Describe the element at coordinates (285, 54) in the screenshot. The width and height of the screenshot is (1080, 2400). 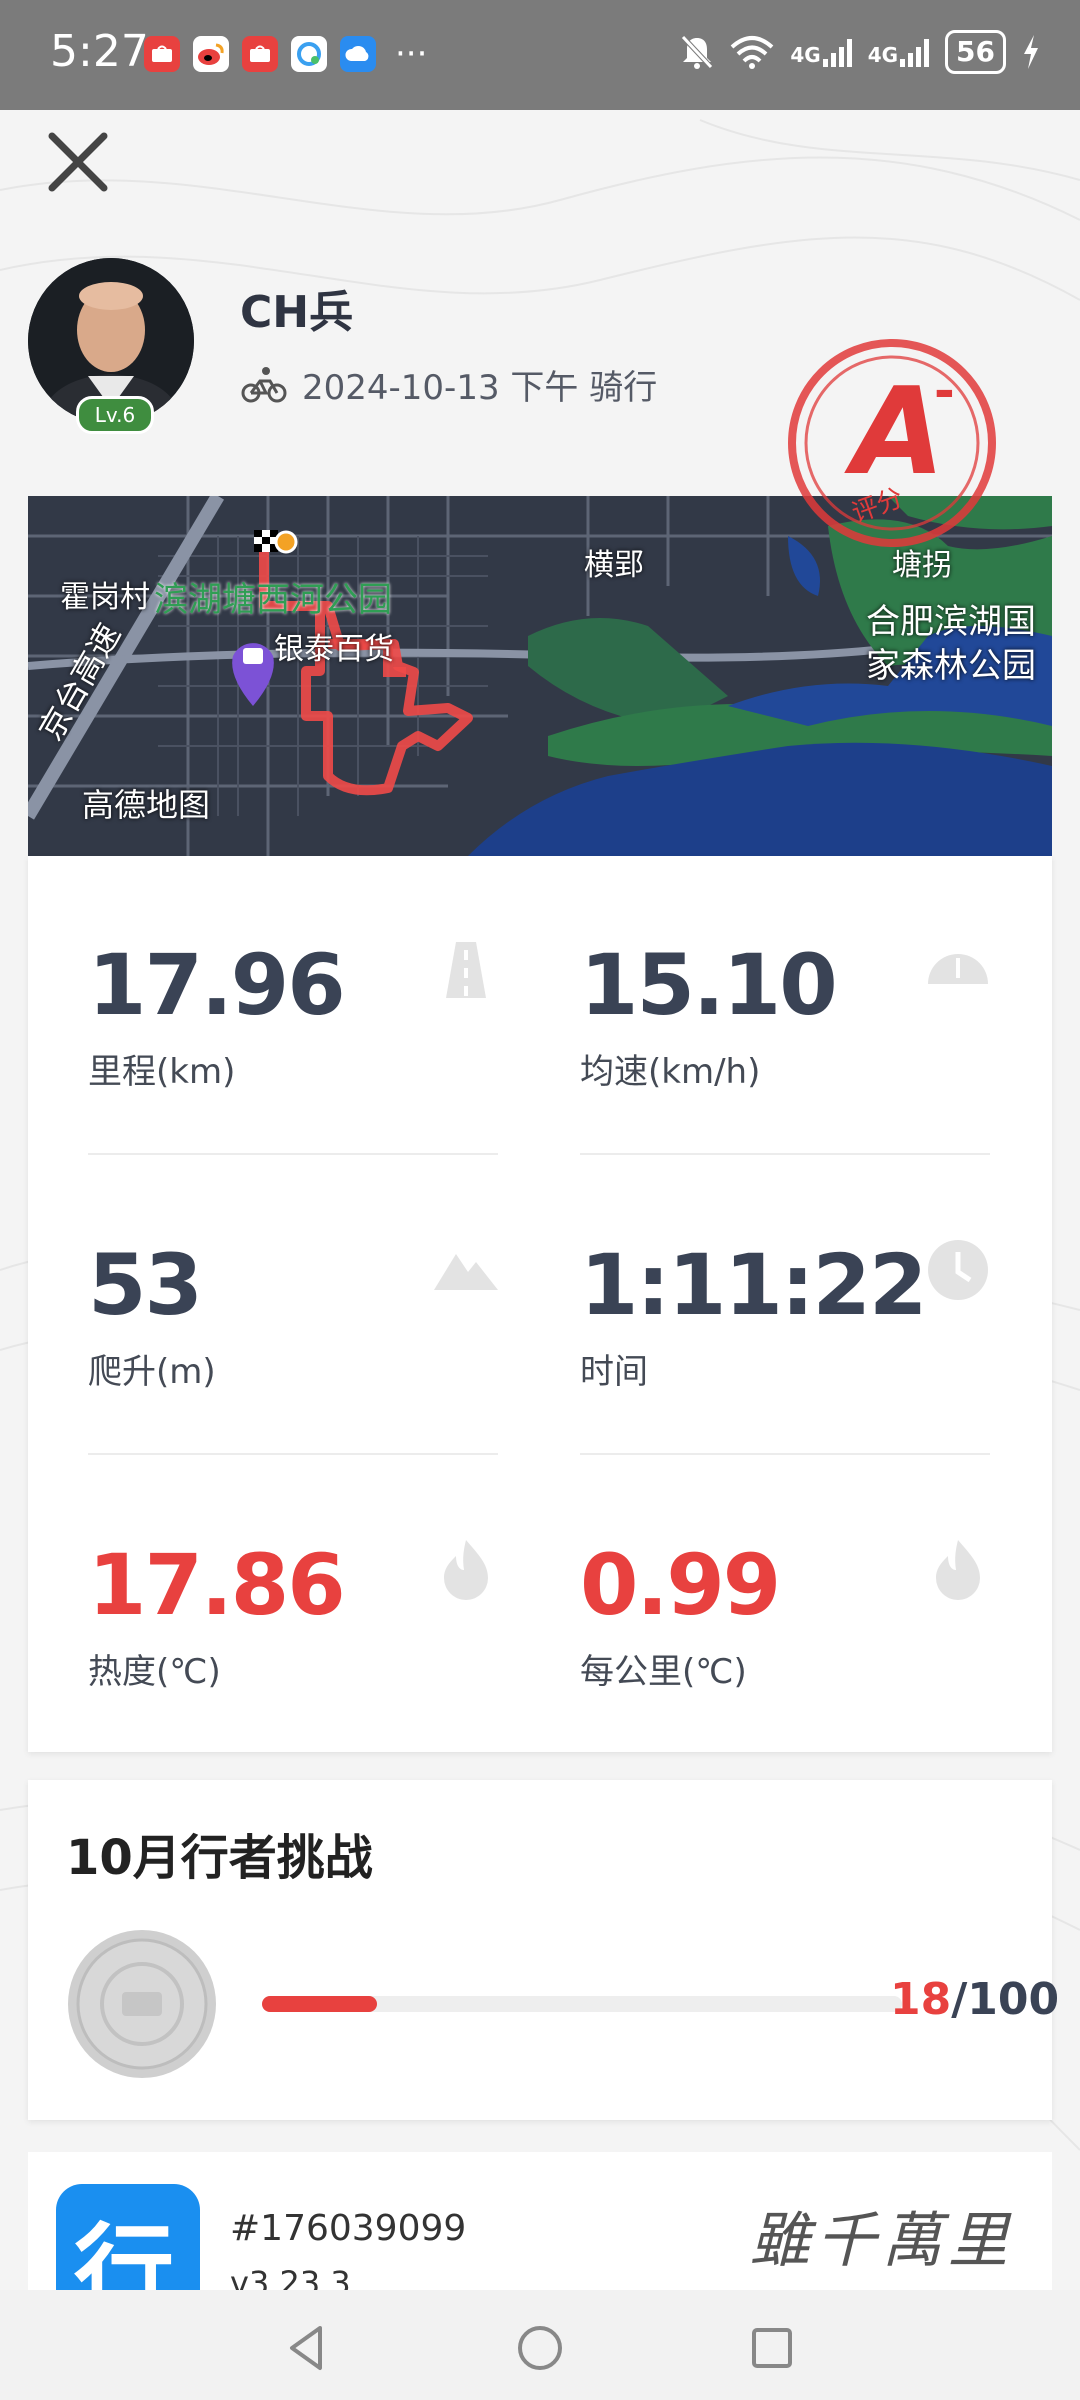
I see `notification-app-icons: ···` at that location.